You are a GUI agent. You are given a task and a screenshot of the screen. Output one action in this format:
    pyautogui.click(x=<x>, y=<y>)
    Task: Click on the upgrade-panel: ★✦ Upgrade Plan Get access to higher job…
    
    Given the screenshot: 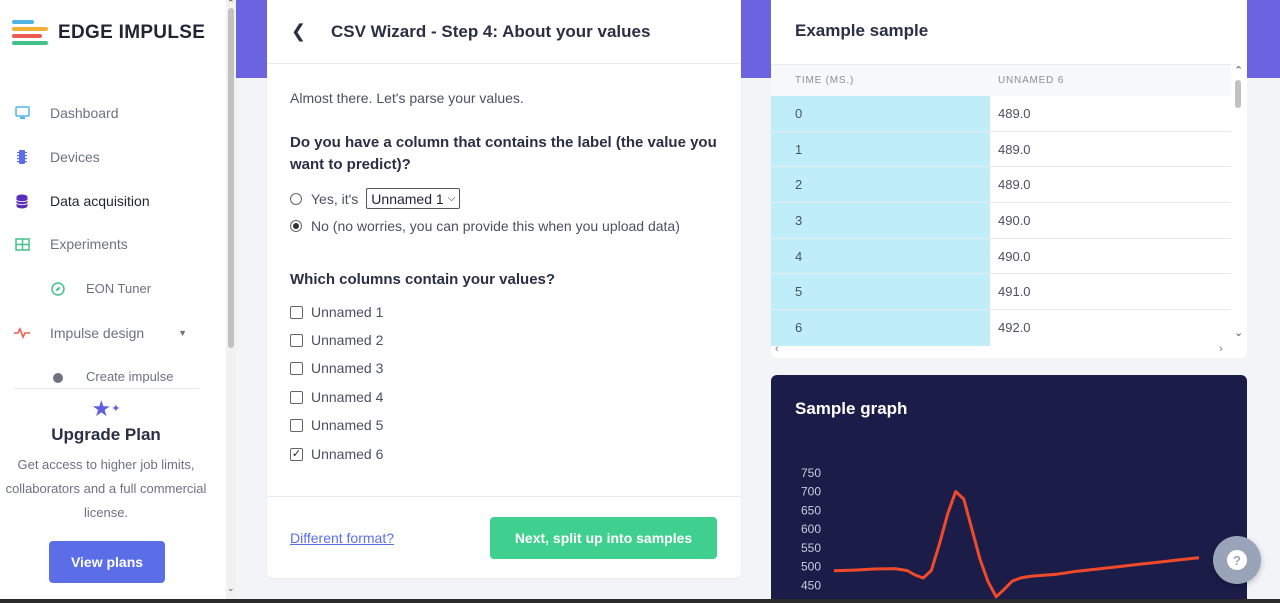 What is the action you would take?
    pyautogui.click(x=106, y=460)
    